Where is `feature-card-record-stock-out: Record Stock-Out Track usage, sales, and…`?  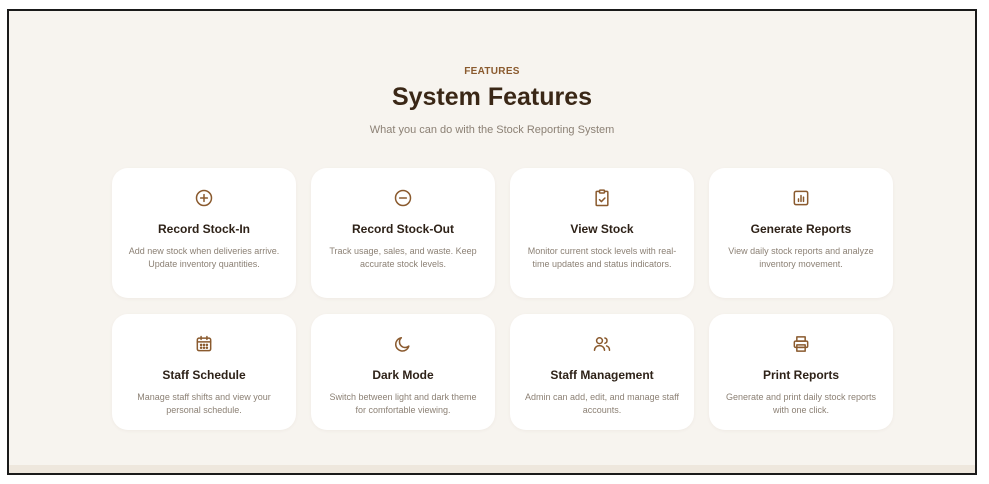 feature-card-record-stock-out: Record Stock-Out Track usage, sales, and… is located at coordinates (403, 233).